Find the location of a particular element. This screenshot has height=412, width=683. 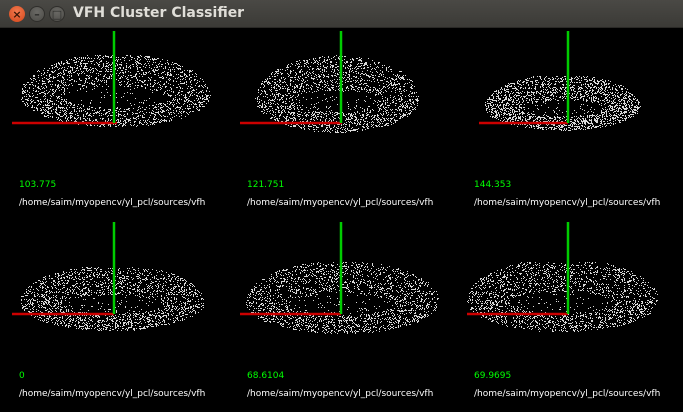

cluster-score-2: 121.751 is located at coordinates (266, 185).